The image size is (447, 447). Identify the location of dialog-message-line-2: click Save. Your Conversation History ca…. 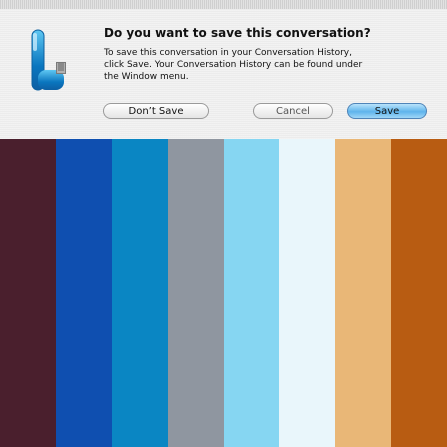
(233, 65).